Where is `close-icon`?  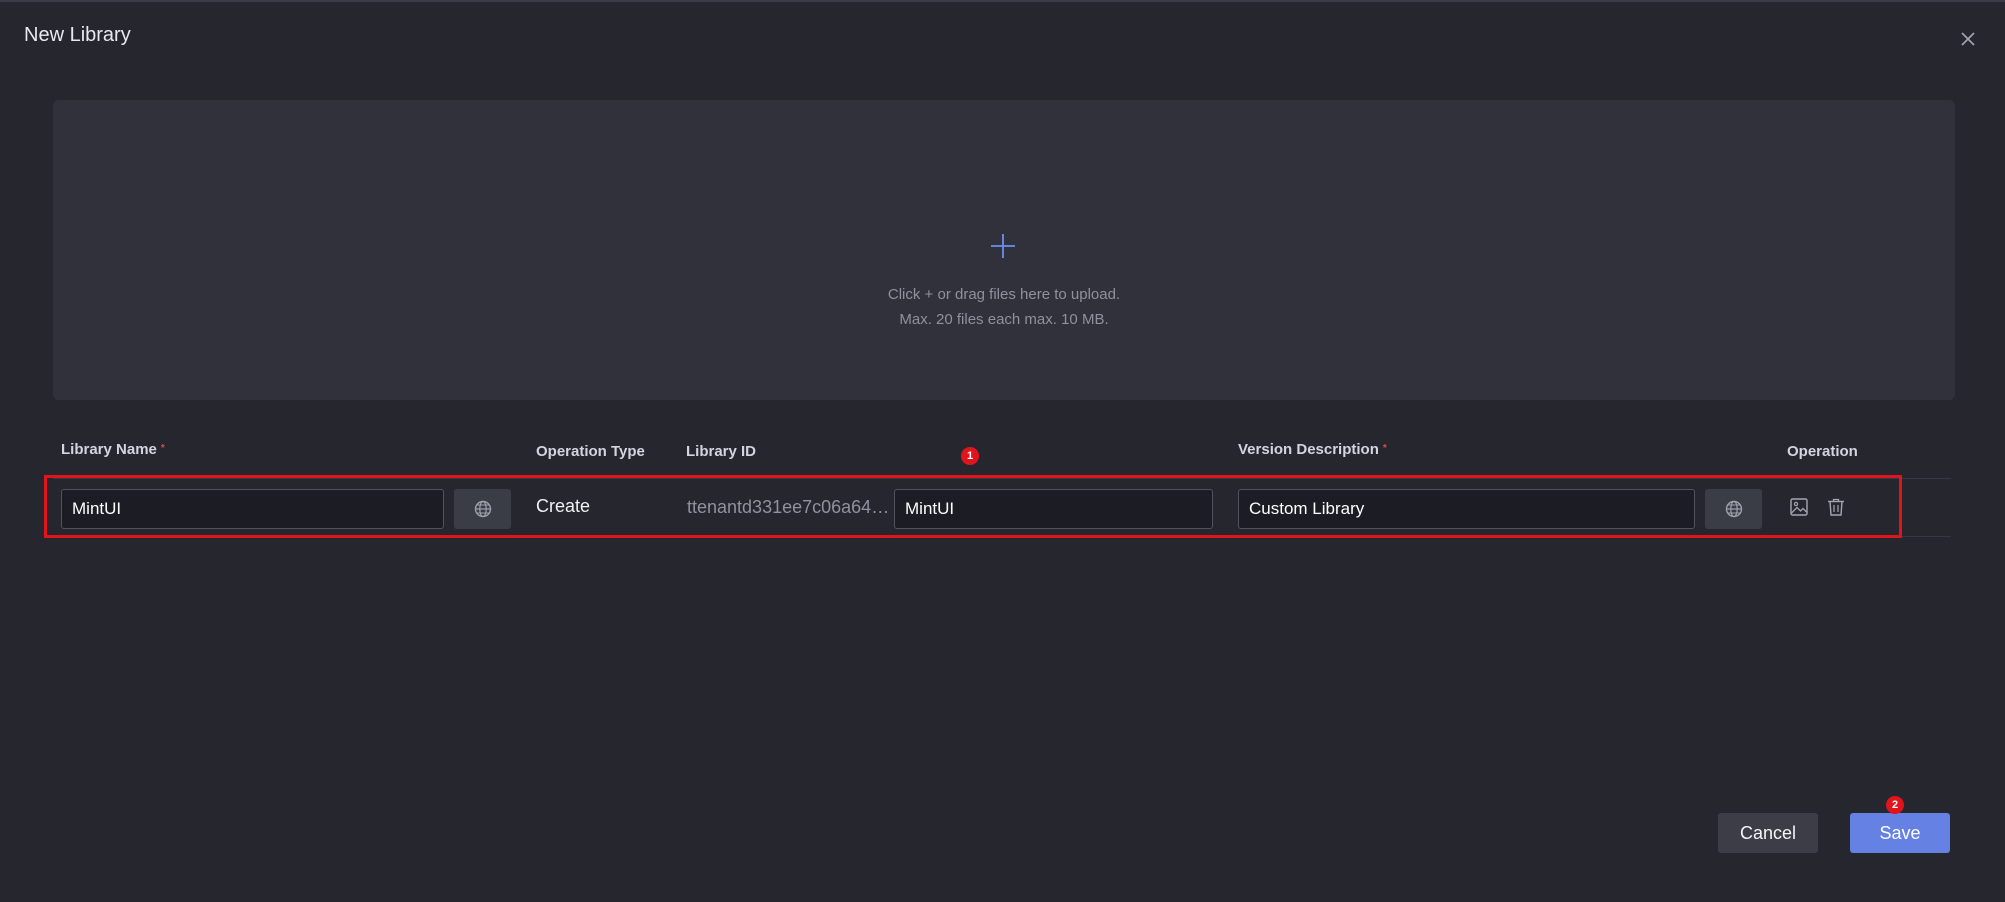 close-icon is located at coordinates (1968, 39).